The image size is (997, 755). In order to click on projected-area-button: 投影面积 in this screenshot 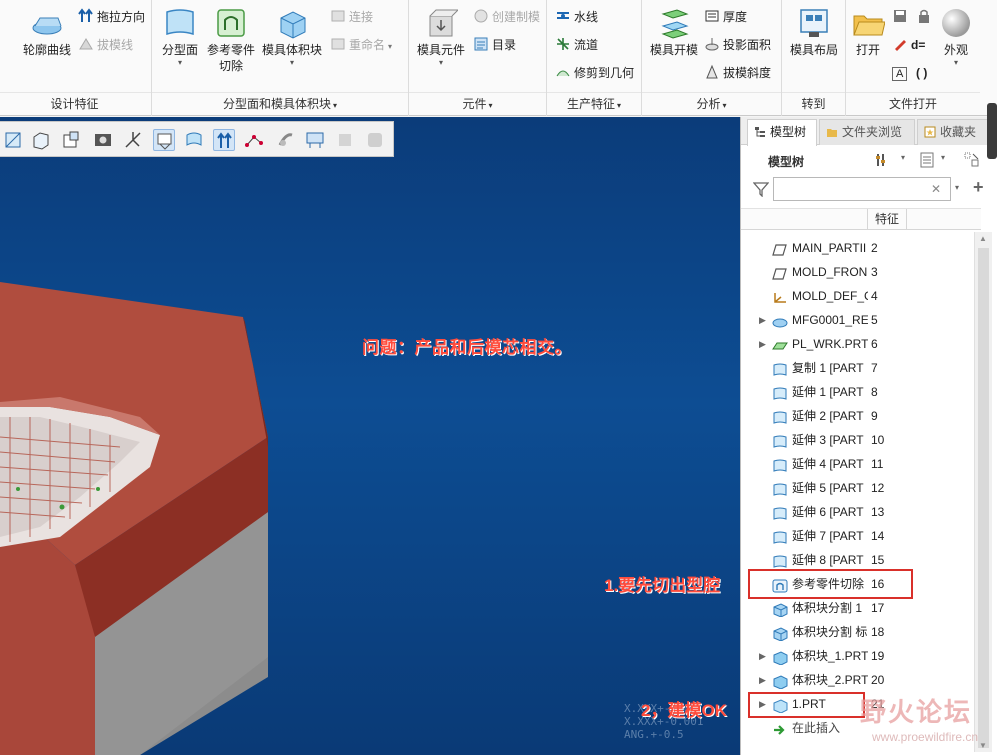, I will do `click(737, 45)`.